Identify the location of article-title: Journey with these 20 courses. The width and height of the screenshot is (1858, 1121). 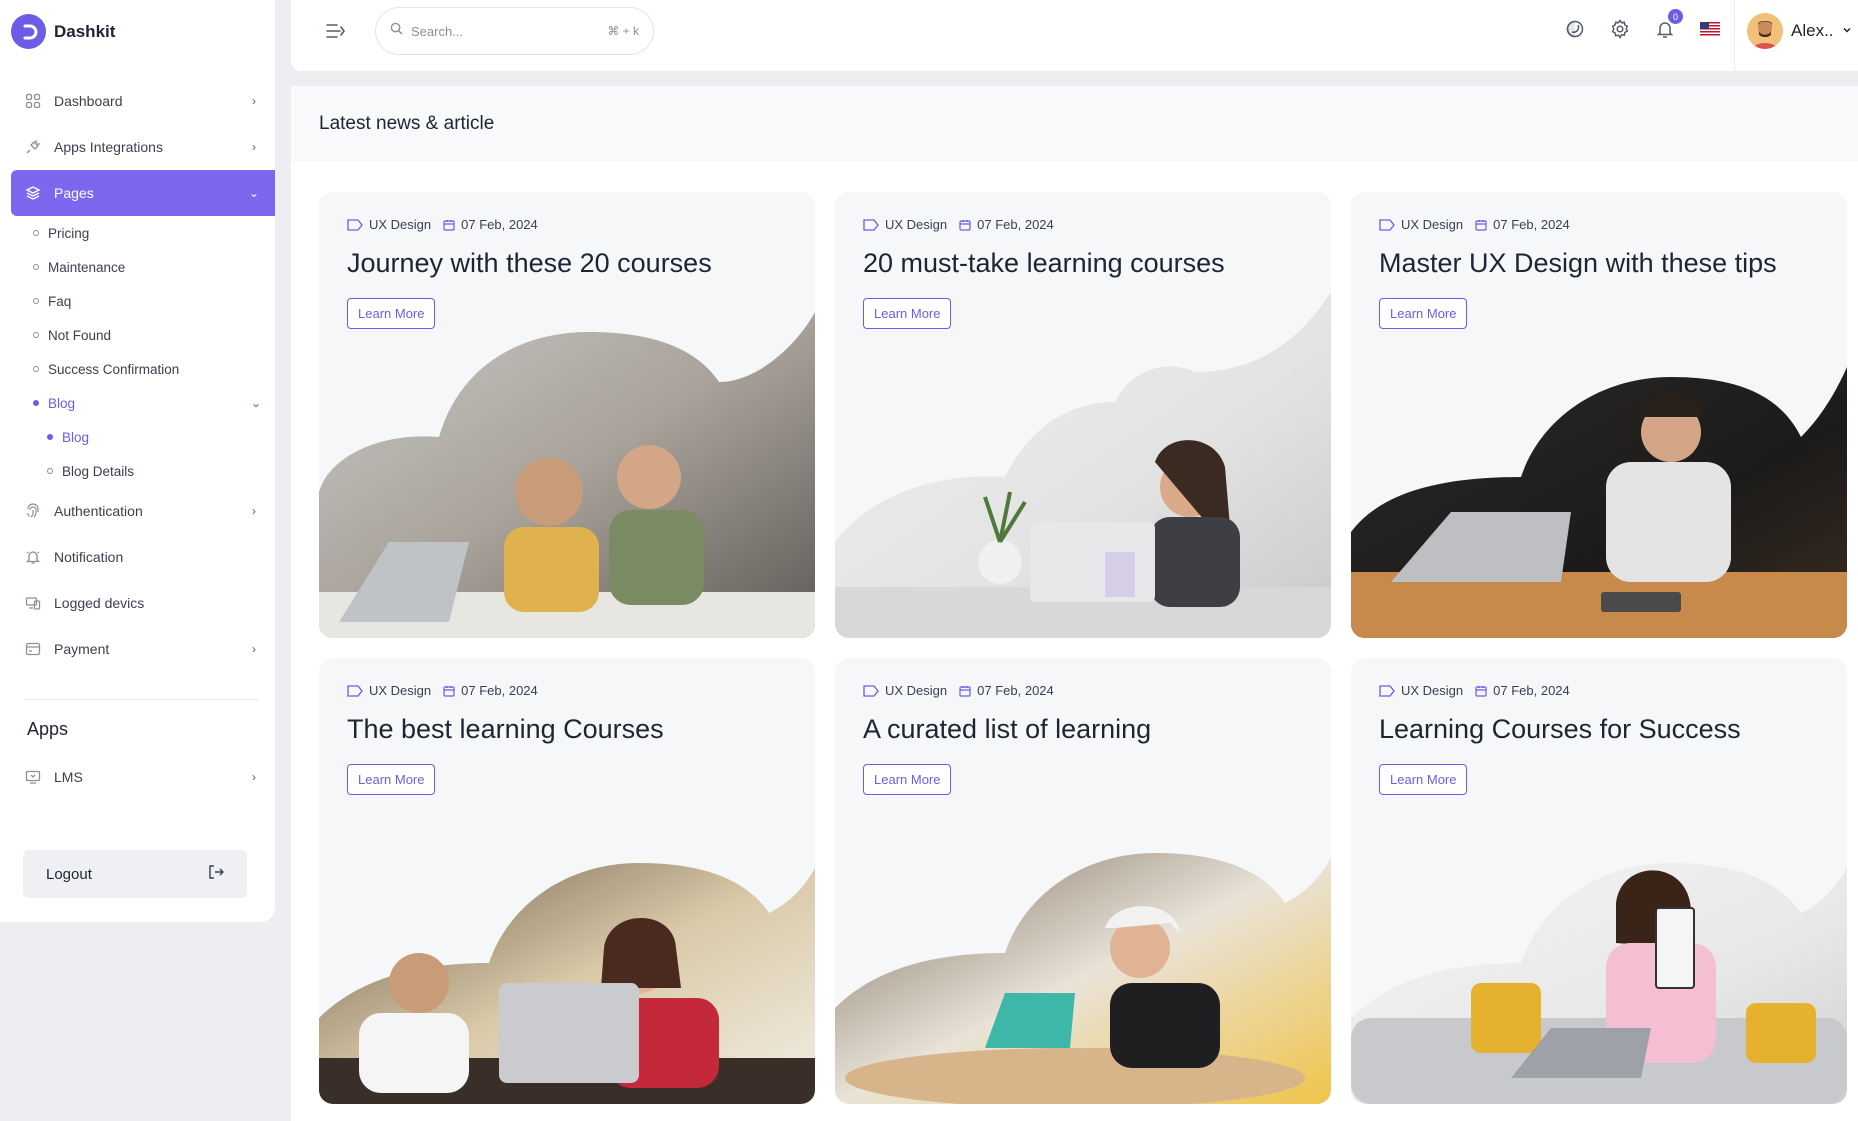
(529, 263).